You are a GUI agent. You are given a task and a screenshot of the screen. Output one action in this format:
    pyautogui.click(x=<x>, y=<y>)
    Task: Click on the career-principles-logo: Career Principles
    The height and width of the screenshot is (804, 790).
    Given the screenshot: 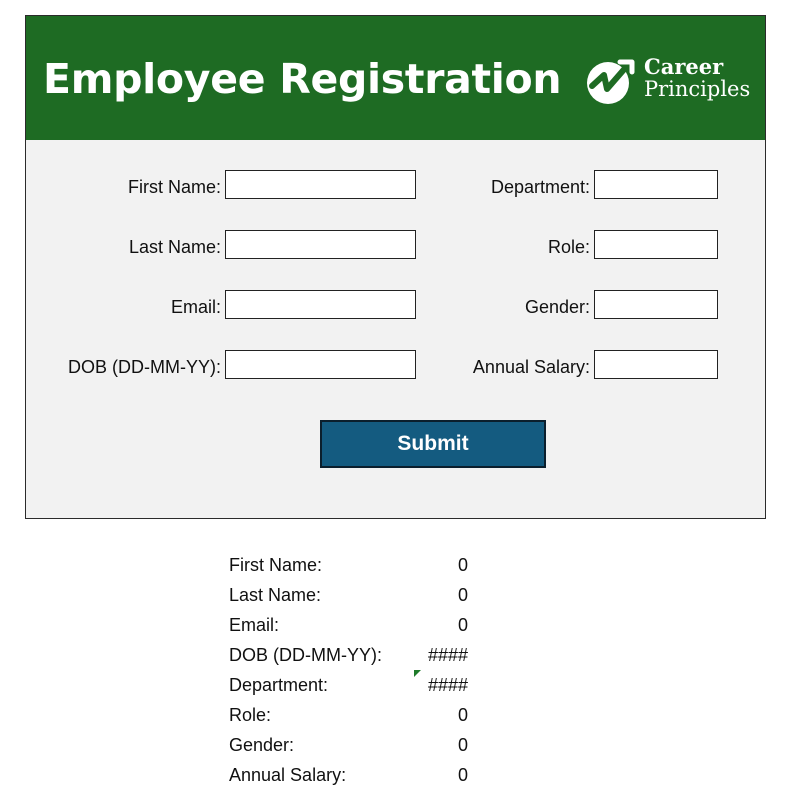 What is the action you would take?
    pyautogui.click(x=671, y=81)
    